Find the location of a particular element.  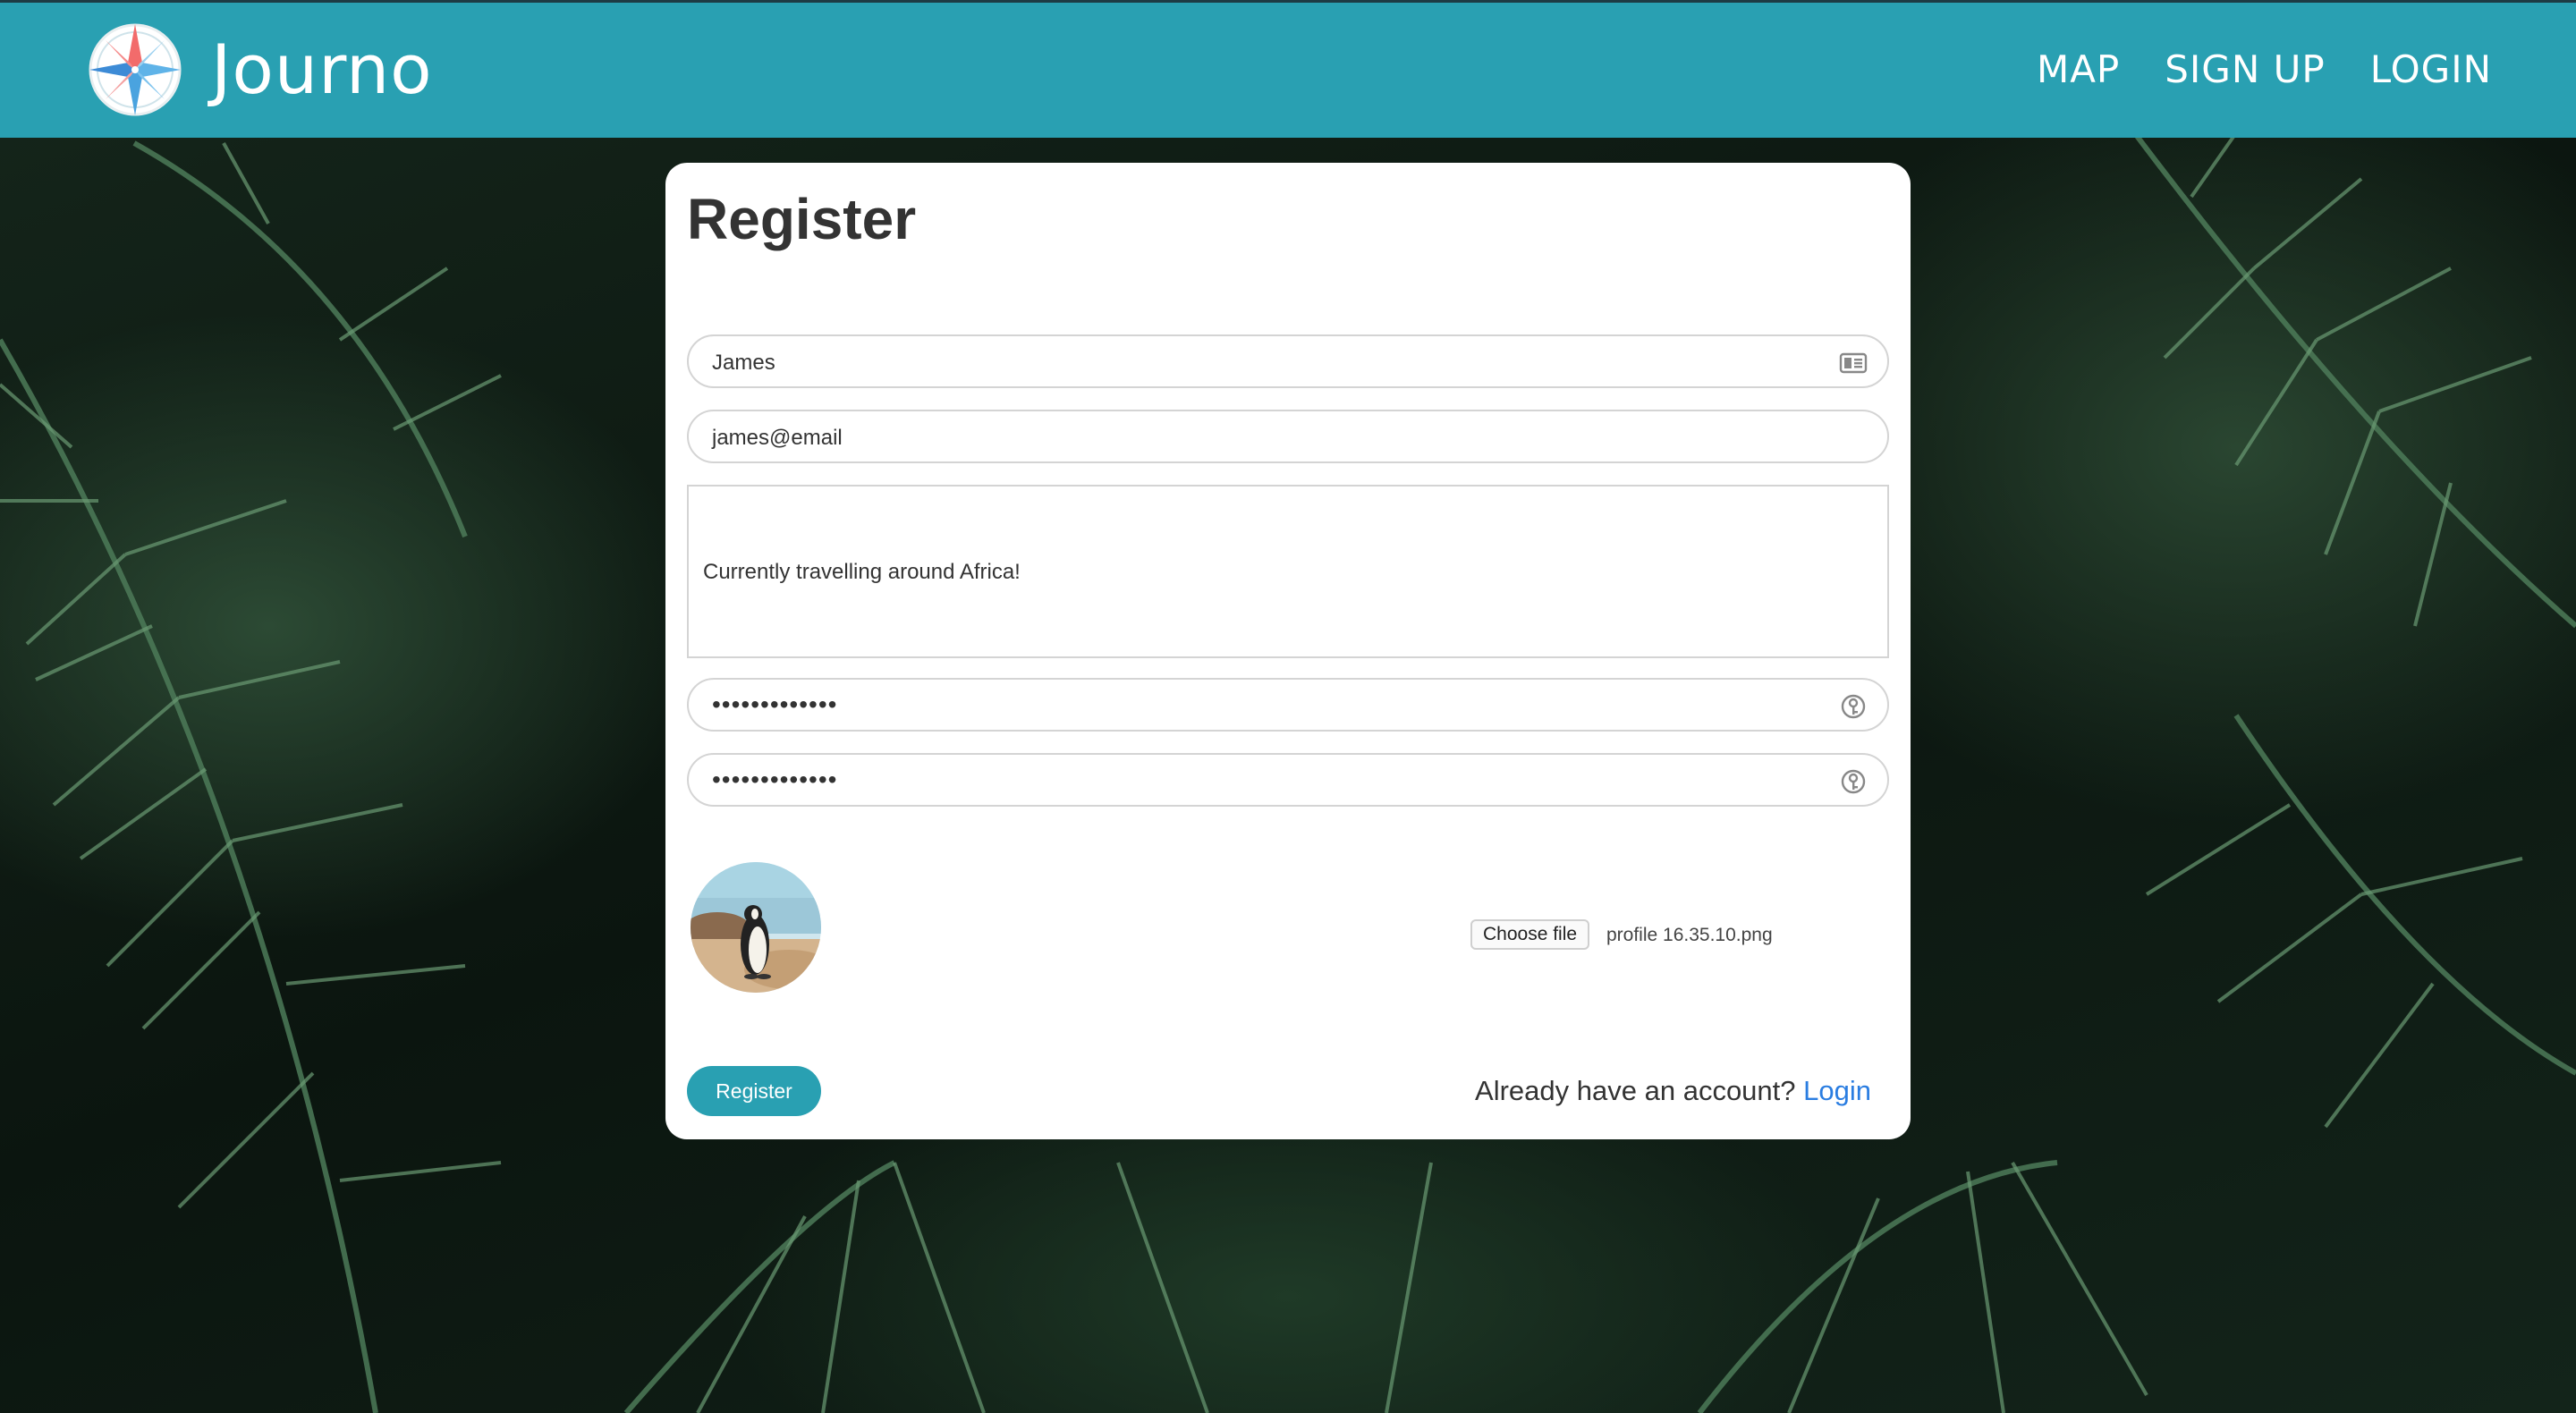

nav-map-link: MAP is located at coordinates (2078, 69).